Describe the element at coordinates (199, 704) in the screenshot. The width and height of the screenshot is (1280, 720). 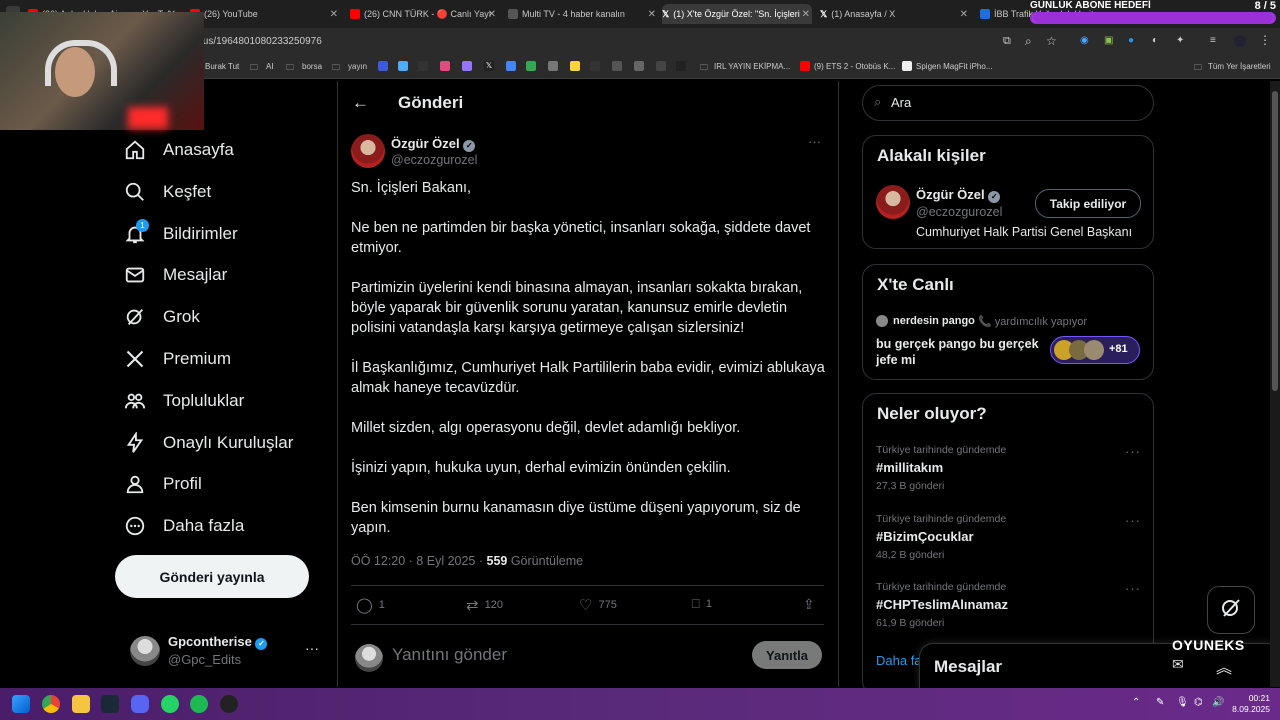
I see `spotify-icon` at that location.